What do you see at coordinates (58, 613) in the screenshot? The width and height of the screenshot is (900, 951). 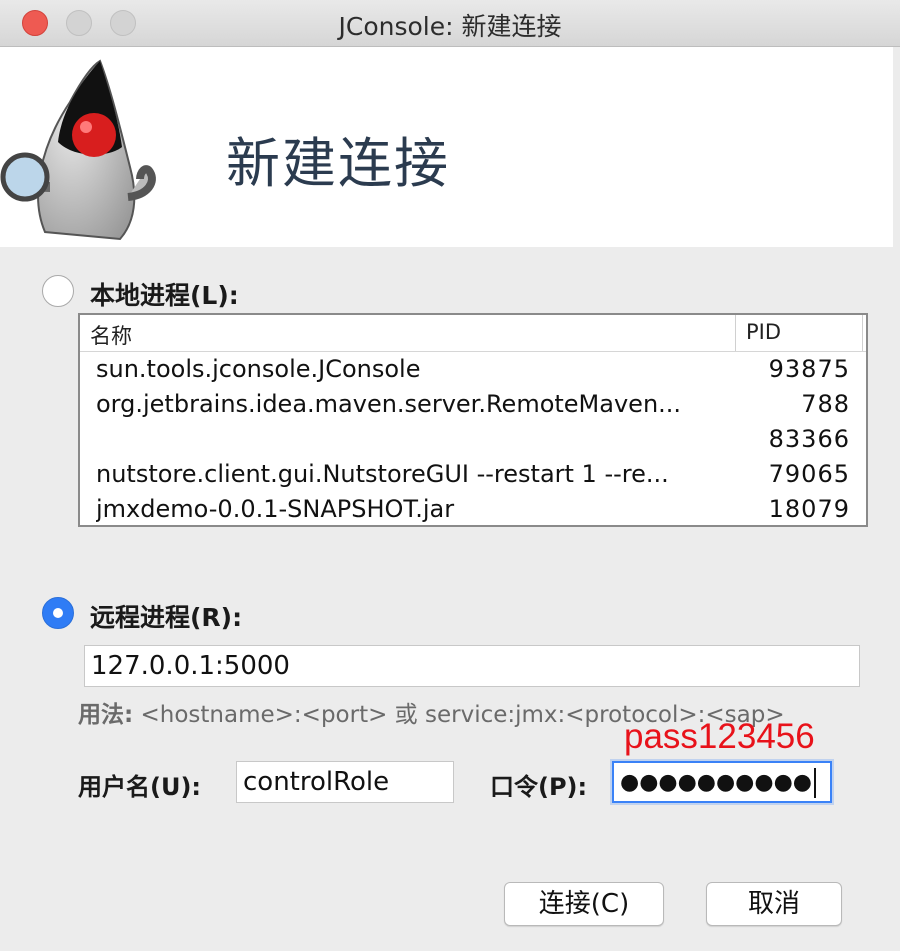 I see `remote-process-radio` at bounding box center [58, 613].